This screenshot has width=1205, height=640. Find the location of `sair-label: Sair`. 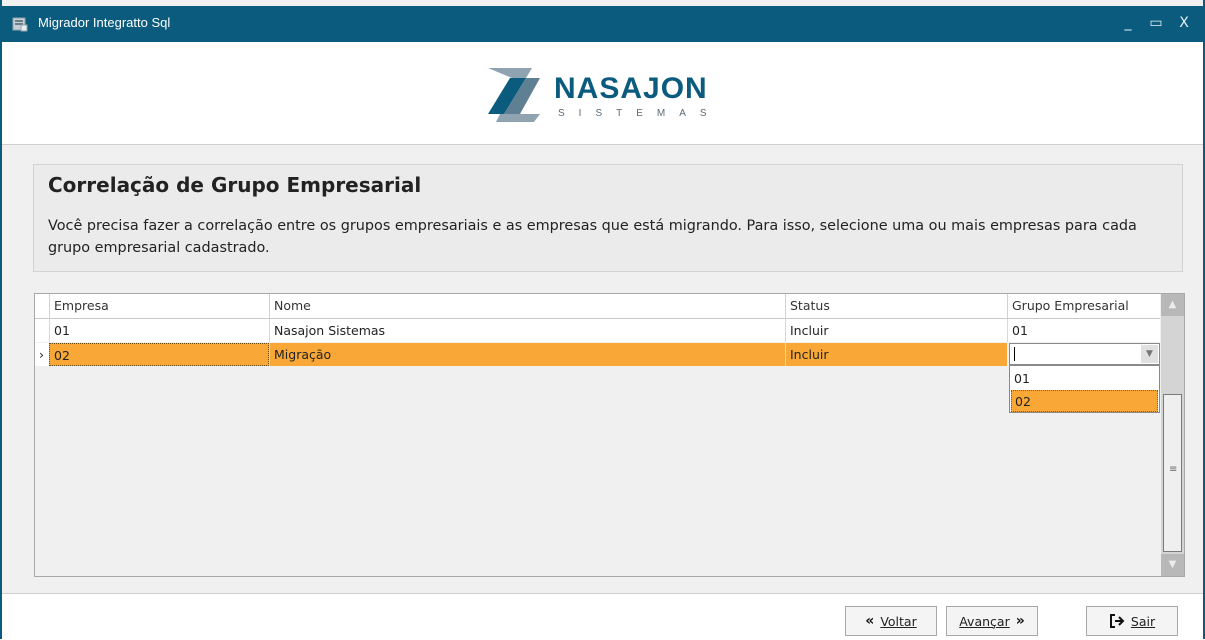

sair-label: Sair is located at coordinates (1143, 621).